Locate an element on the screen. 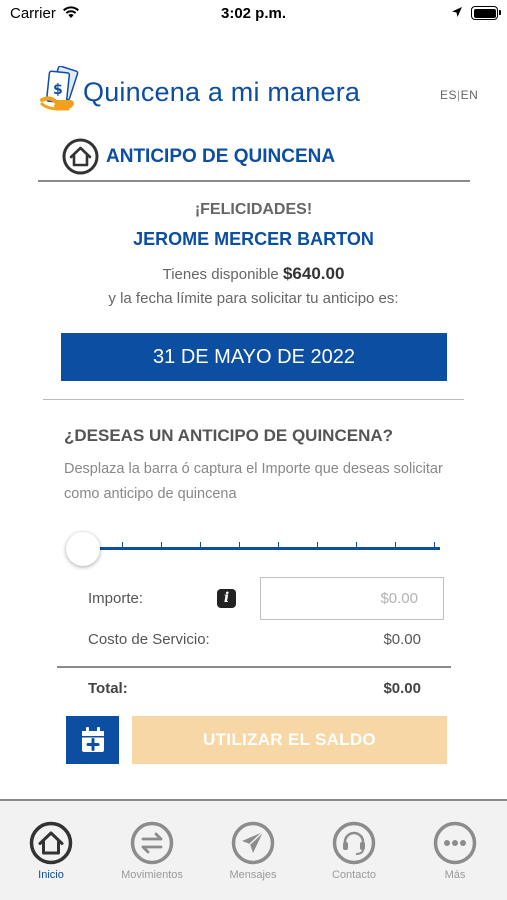 This screenshot has height=900, width=507. amount-slider is located at coordinates (253, 548).